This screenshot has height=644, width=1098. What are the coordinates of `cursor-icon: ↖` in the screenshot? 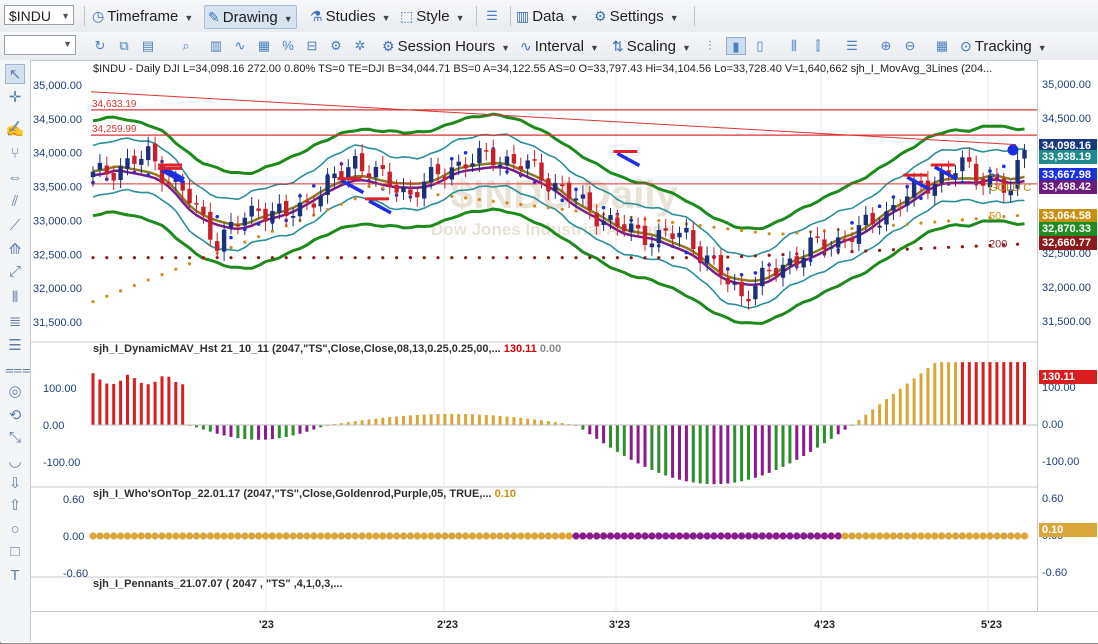 It's located at (15, 74).